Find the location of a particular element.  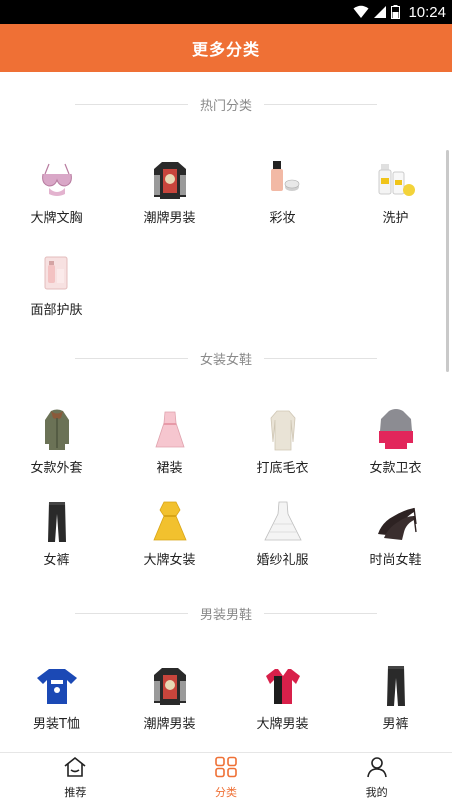

yellow-dress-icon is located at coordinates (170, 522).